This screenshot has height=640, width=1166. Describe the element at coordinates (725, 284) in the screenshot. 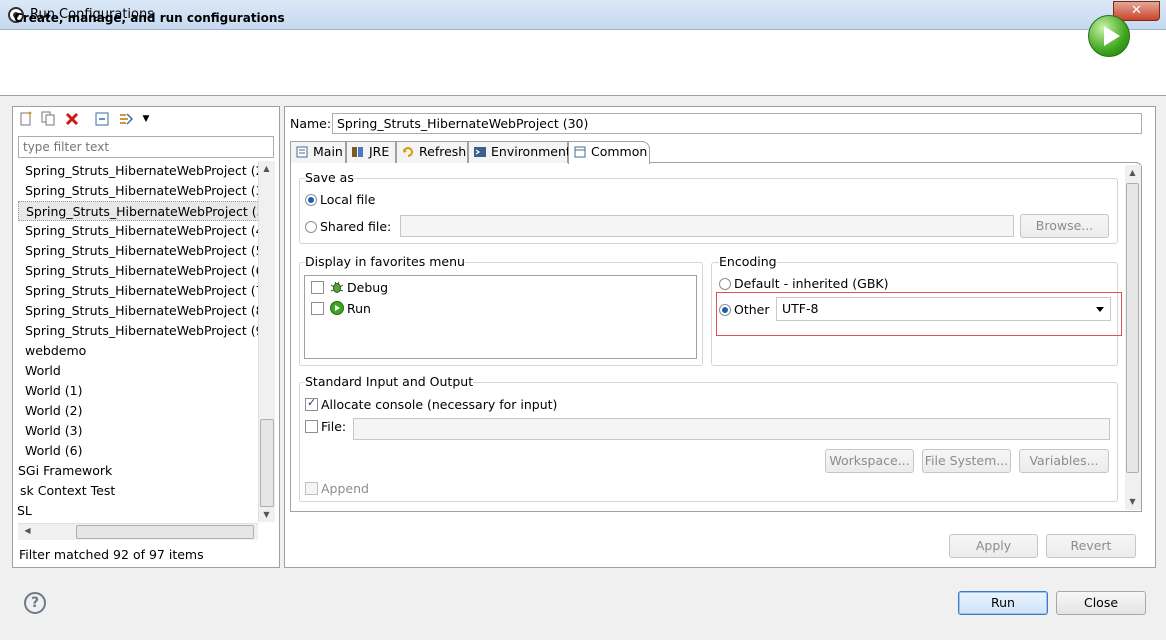

I see `encoding-default-radio` at that location.